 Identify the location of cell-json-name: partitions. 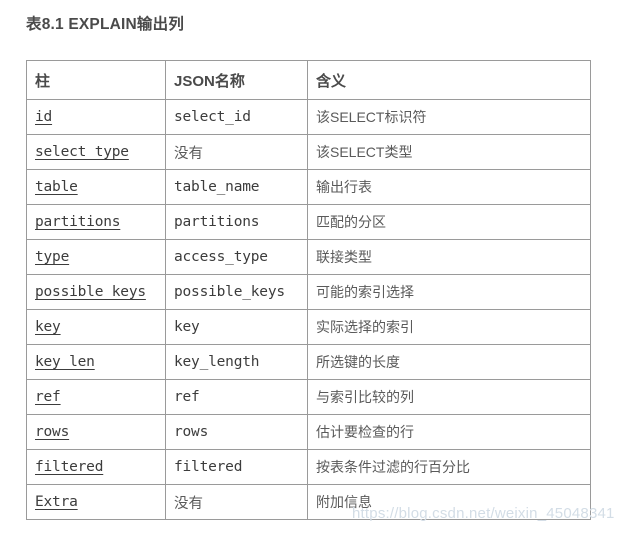
(236, 222).